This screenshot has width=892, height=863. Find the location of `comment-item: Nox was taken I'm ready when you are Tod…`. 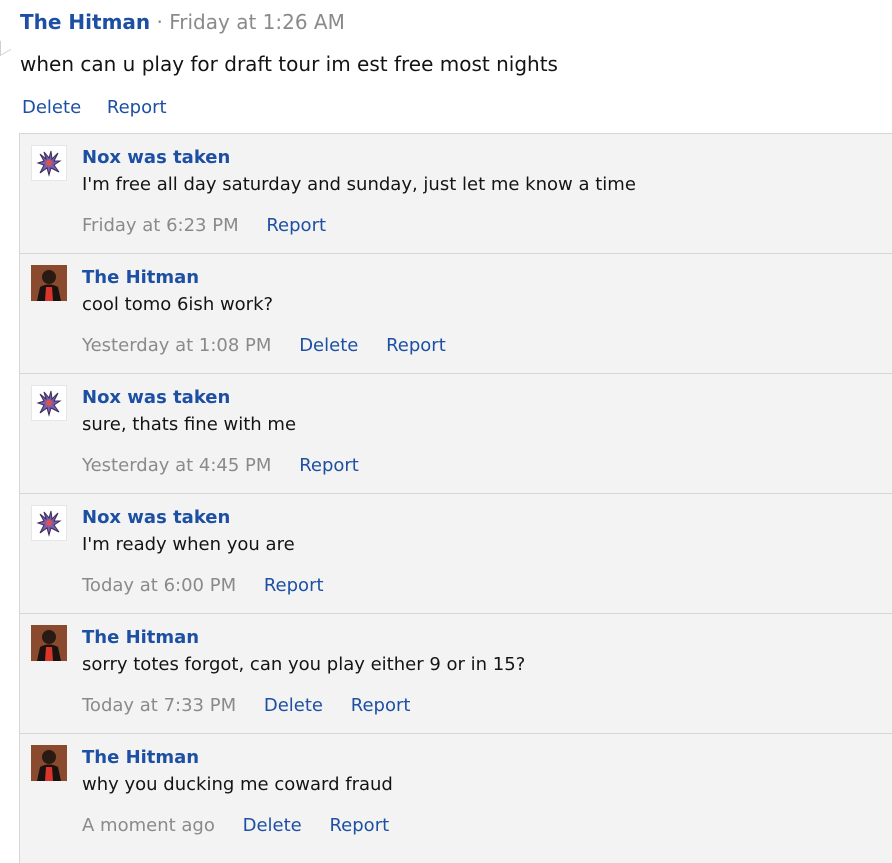

comment-item: Nox was taken I'm ready when you are Tod… is located at coordinates (456, 553).